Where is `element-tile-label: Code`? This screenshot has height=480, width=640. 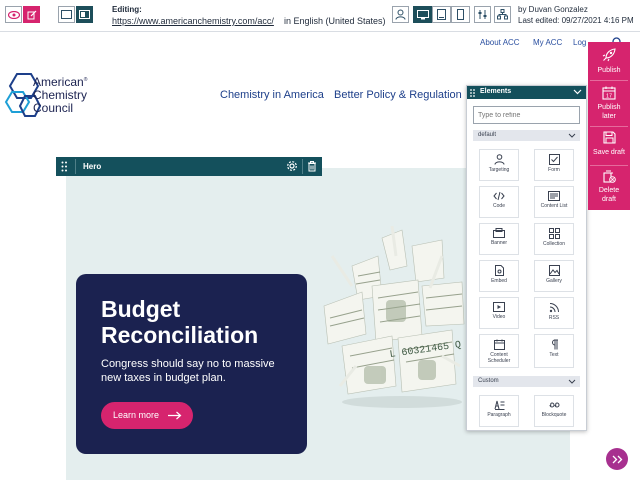
element-tile-label: Code is located at coordinates (499, 206).